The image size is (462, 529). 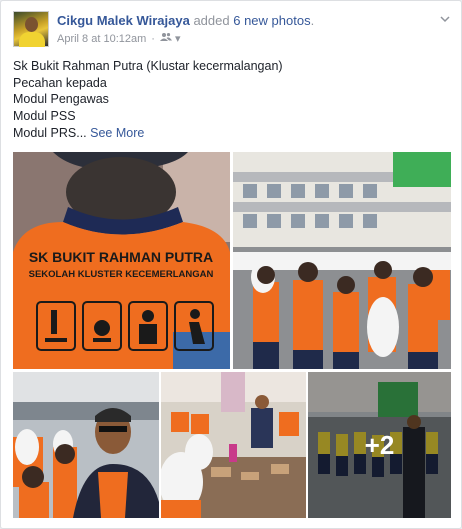 I want to click on friends-icon, so click(x=165, y=38).